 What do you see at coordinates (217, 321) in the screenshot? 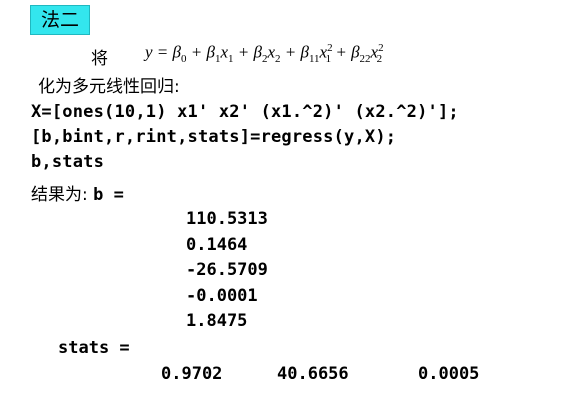
I see `b-value-5: 1.8475` at bounding box center [217, 321].